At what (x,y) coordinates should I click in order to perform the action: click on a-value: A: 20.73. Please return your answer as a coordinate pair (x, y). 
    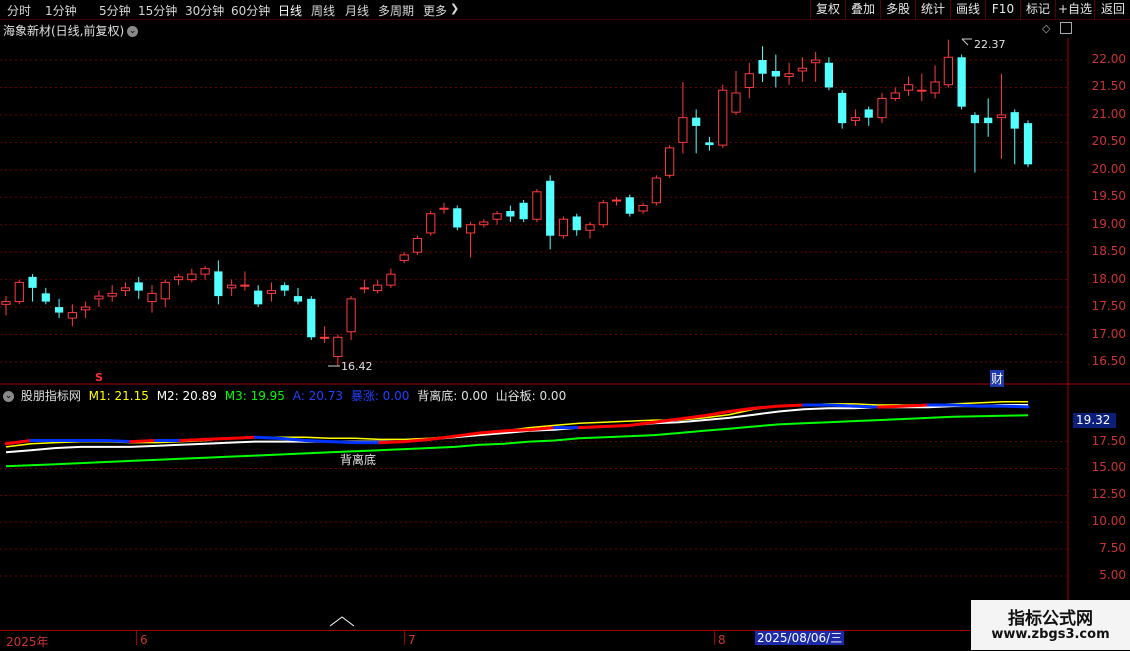
    Looking at the image, I should click on (317, 396).